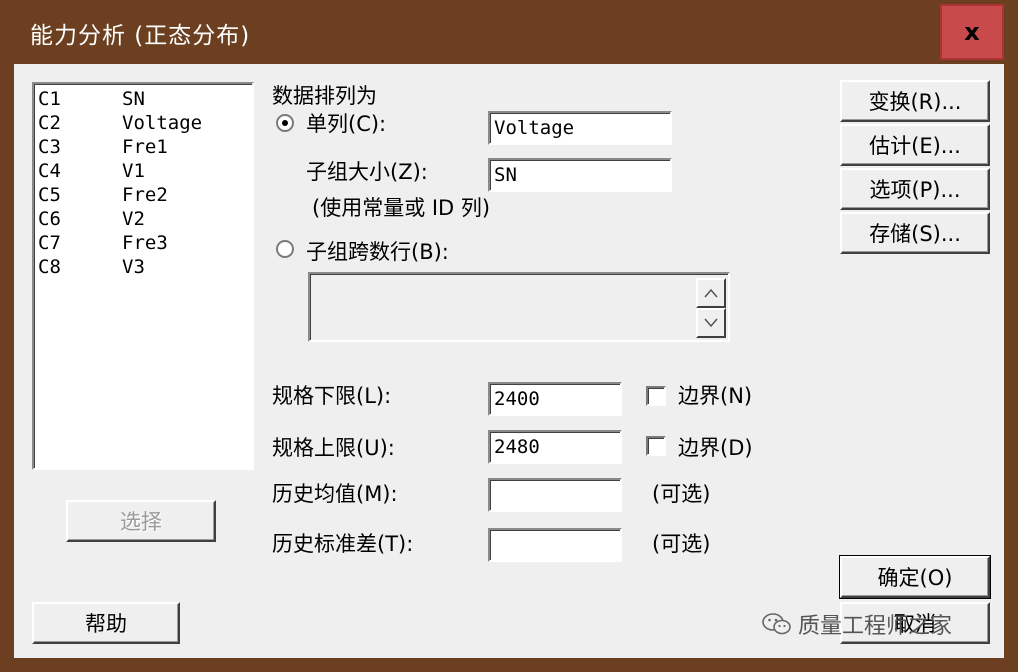 The width and height of the screenshot is (1018, 672). Describe the element at coordinates (715, 396) in the screenshot. I see `lower-bound-label: 边界(N)` at that location.